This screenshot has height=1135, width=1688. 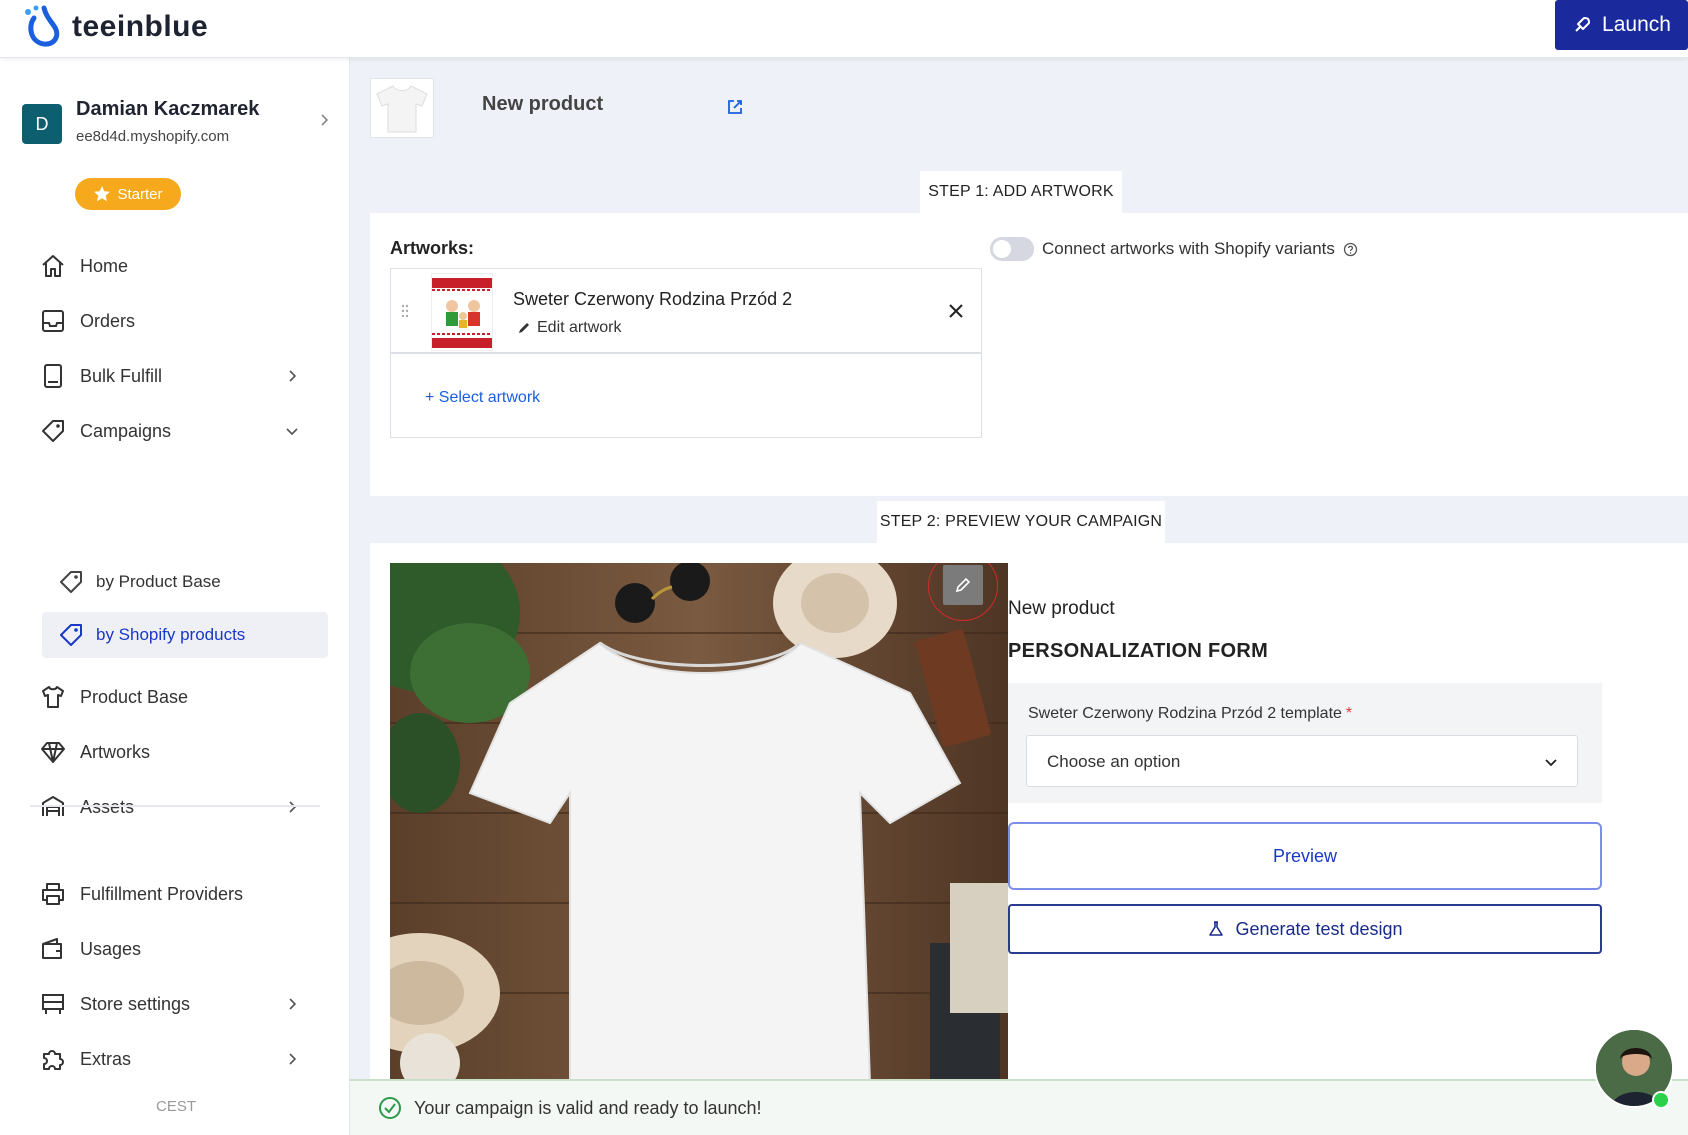 I want to click on sidebar-item-label: Store settings, so click(x=135, y=1003).